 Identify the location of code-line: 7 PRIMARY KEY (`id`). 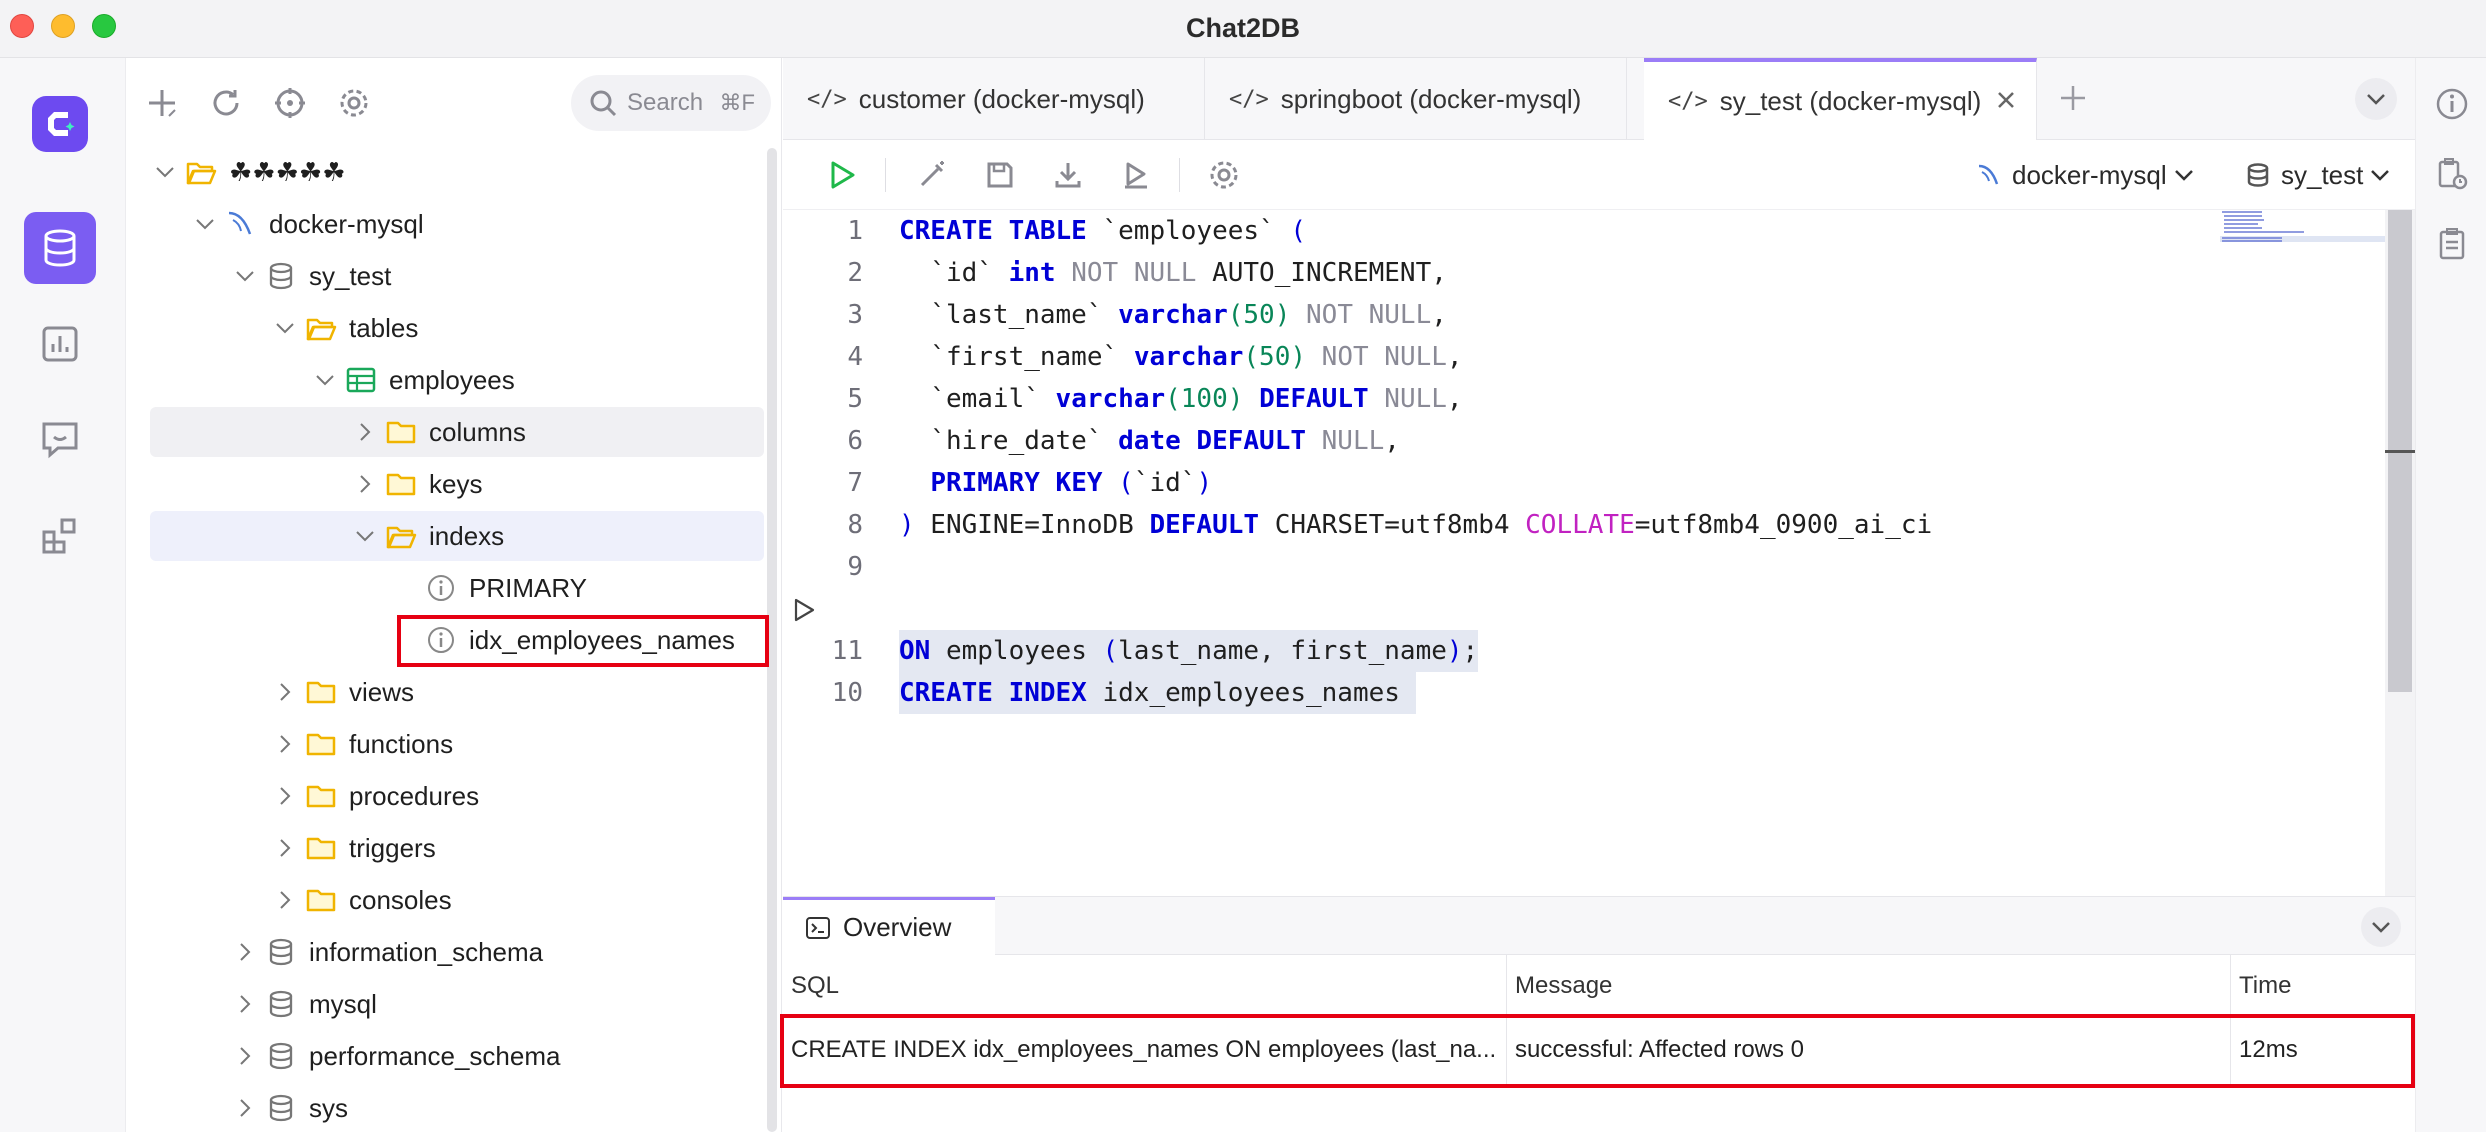
(1030, 483).